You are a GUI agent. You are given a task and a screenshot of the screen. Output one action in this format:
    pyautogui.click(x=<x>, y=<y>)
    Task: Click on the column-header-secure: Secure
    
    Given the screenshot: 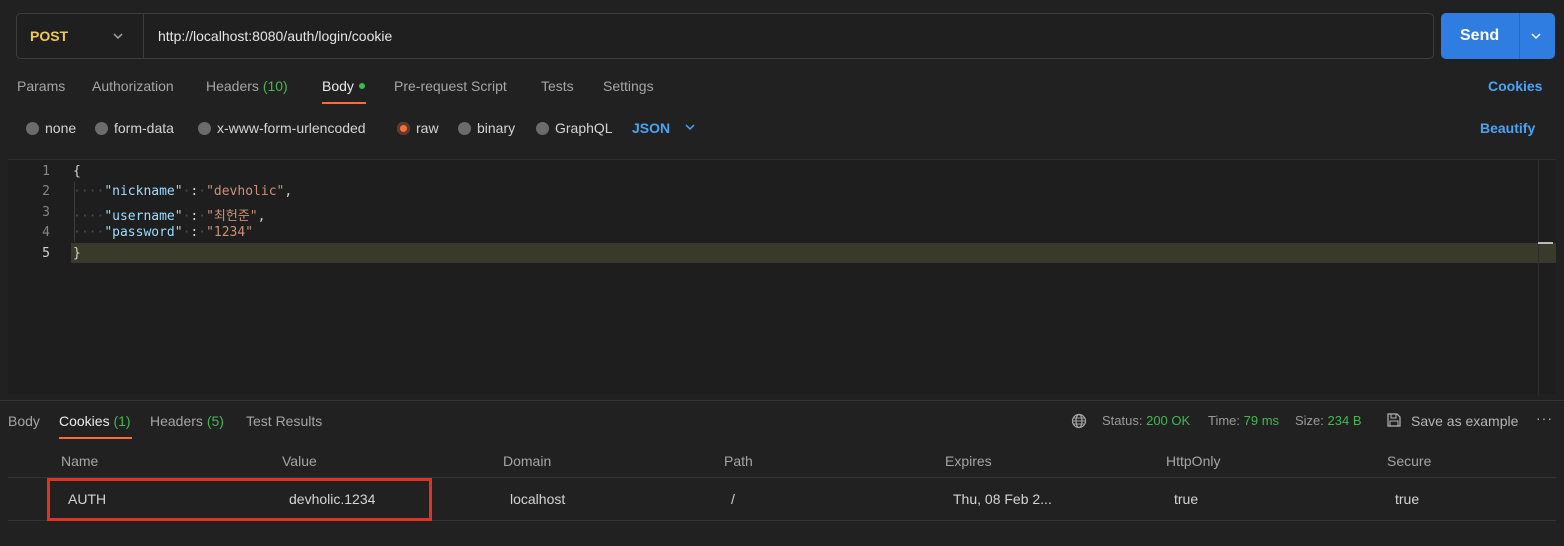 What is the action you would take?
    pyautogui.click(x=1409, y=461)
    